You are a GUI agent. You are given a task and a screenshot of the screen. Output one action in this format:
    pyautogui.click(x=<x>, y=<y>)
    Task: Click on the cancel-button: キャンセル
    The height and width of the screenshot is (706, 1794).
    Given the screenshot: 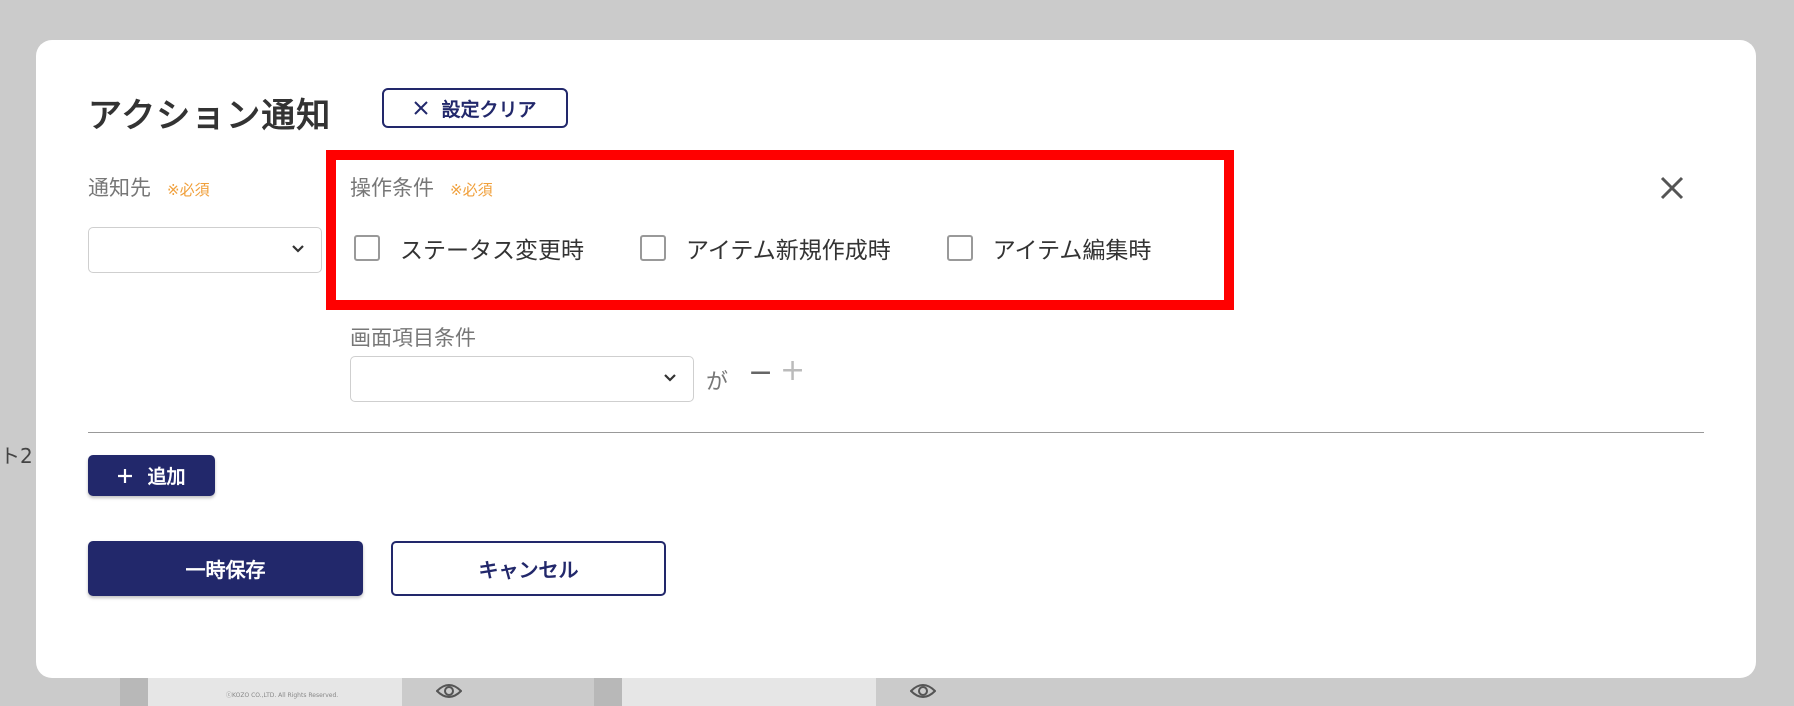 What is the action you would take?
    pyautogui.click(x=528, y=568)
    